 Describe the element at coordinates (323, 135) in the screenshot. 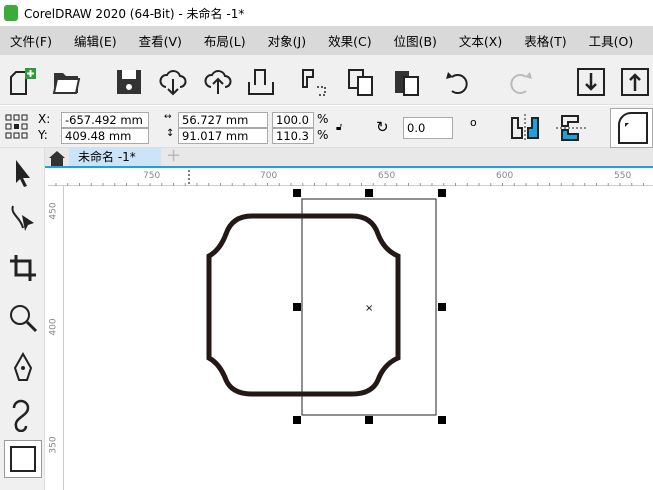

I see `percent-y-label: %` at that location.